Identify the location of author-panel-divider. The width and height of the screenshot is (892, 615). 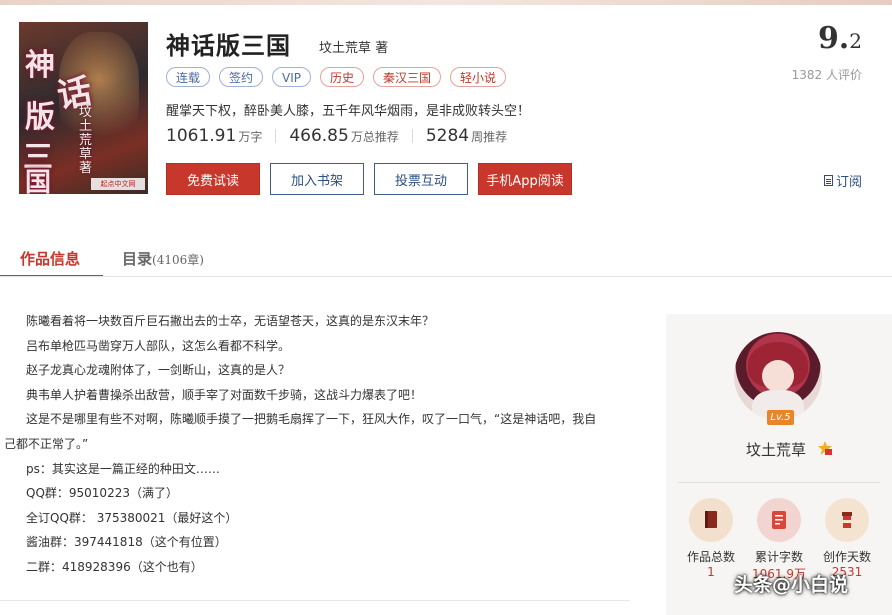
(779, 482).